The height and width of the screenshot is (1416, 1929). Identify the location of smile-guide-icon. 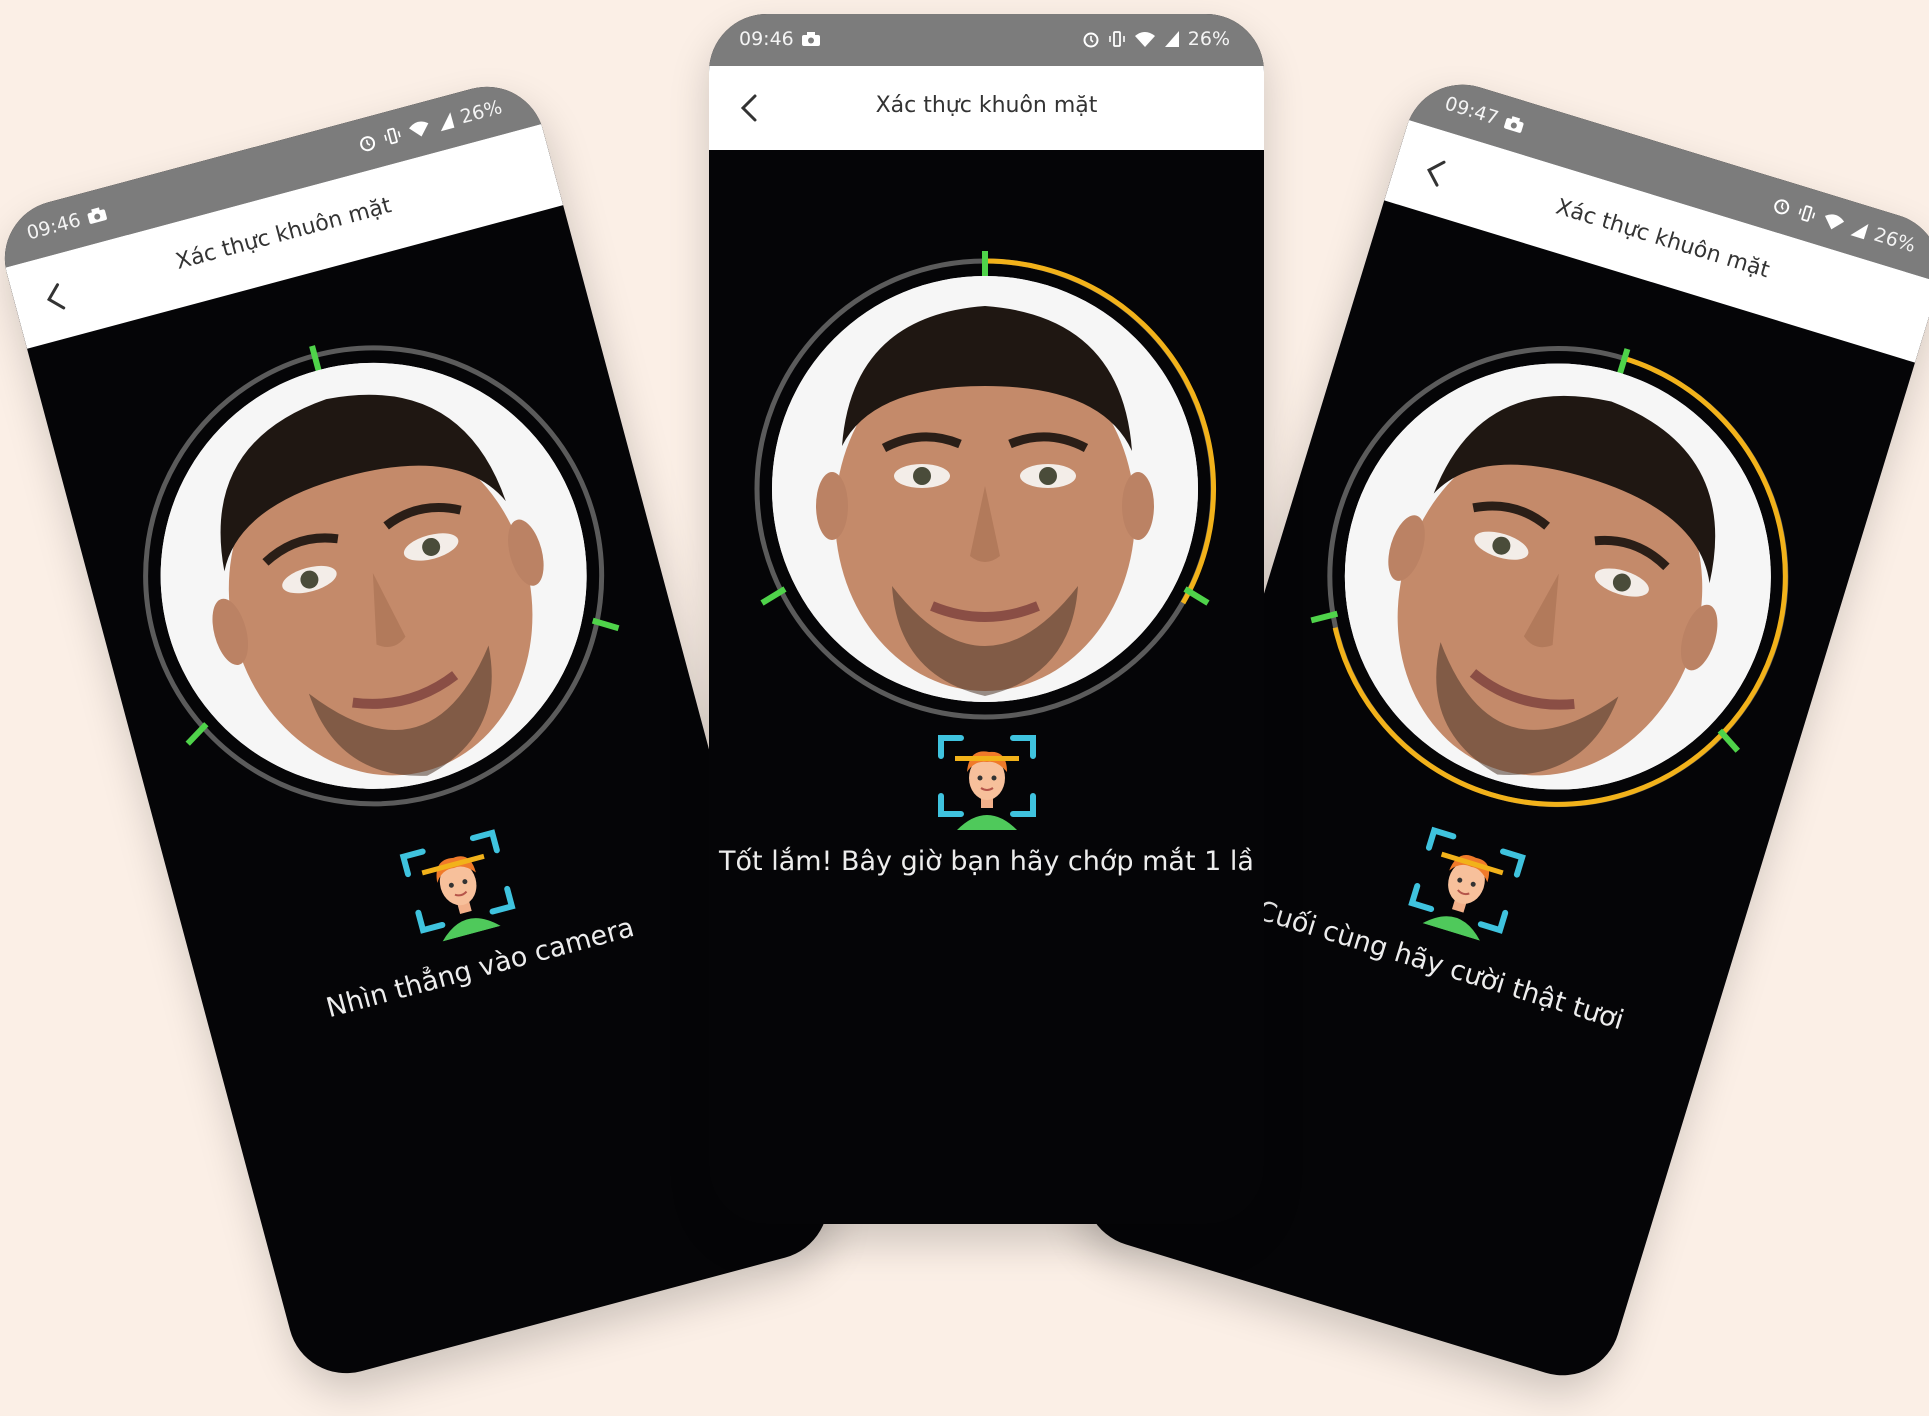
(1466, 884).